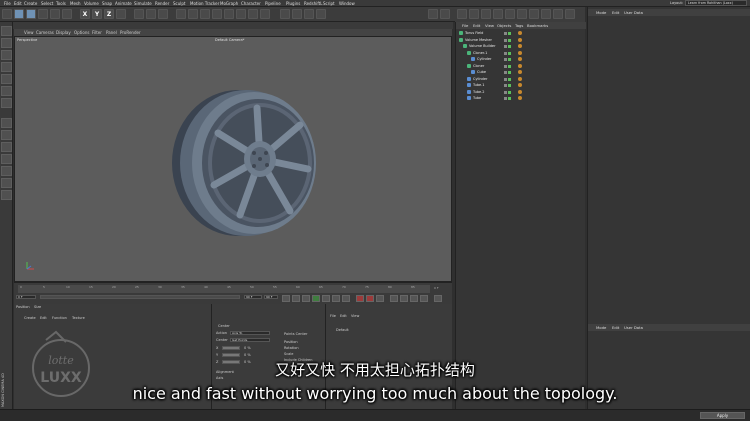 Image resolution: width=750 pixels, height=421 pixels. Describe the element at coordinates (229, 3) in the screenshot. I see `menu-mograph: MoGraph` at that location.